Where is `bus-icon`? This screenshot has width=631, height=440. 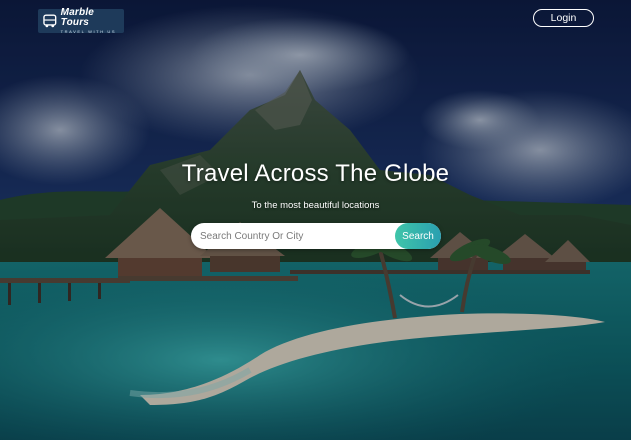 bus-icon is located at coordinates (50, 21).